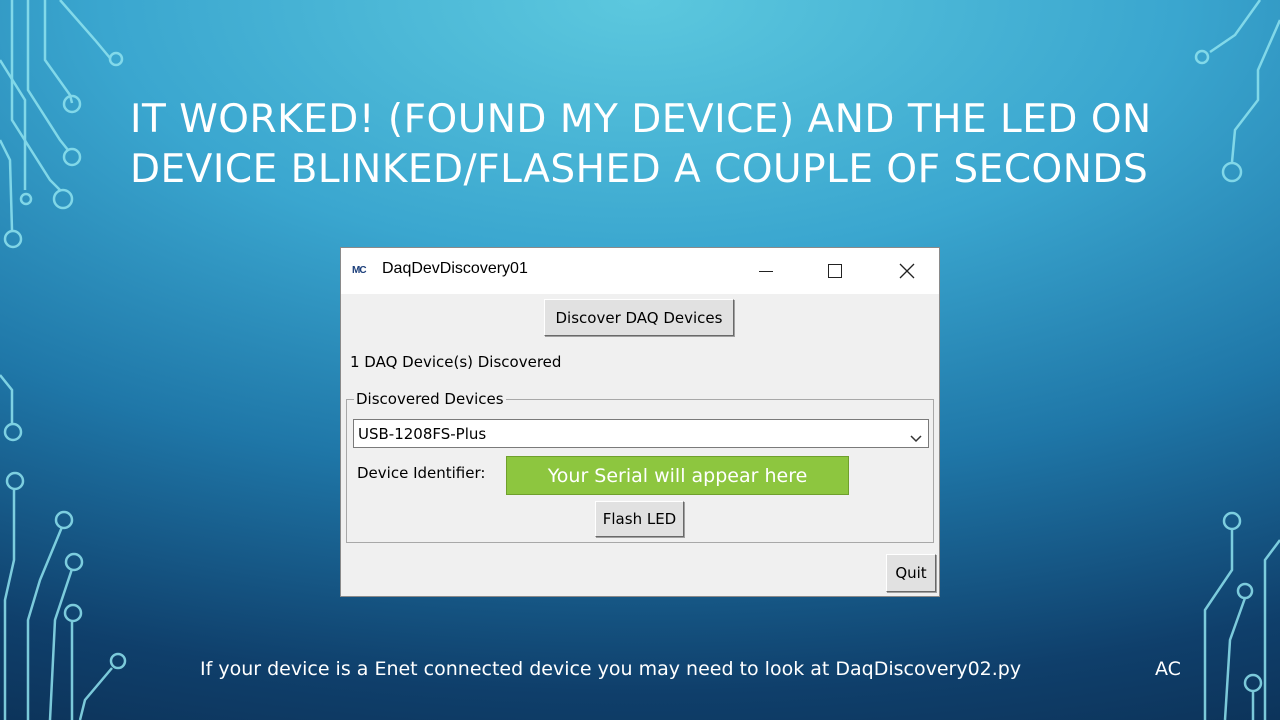 Image resolution: width=1280 pixels, height=720 pixels. I want to click on device-dropdown: USB-1208FS-Plus, so click(641, 433).